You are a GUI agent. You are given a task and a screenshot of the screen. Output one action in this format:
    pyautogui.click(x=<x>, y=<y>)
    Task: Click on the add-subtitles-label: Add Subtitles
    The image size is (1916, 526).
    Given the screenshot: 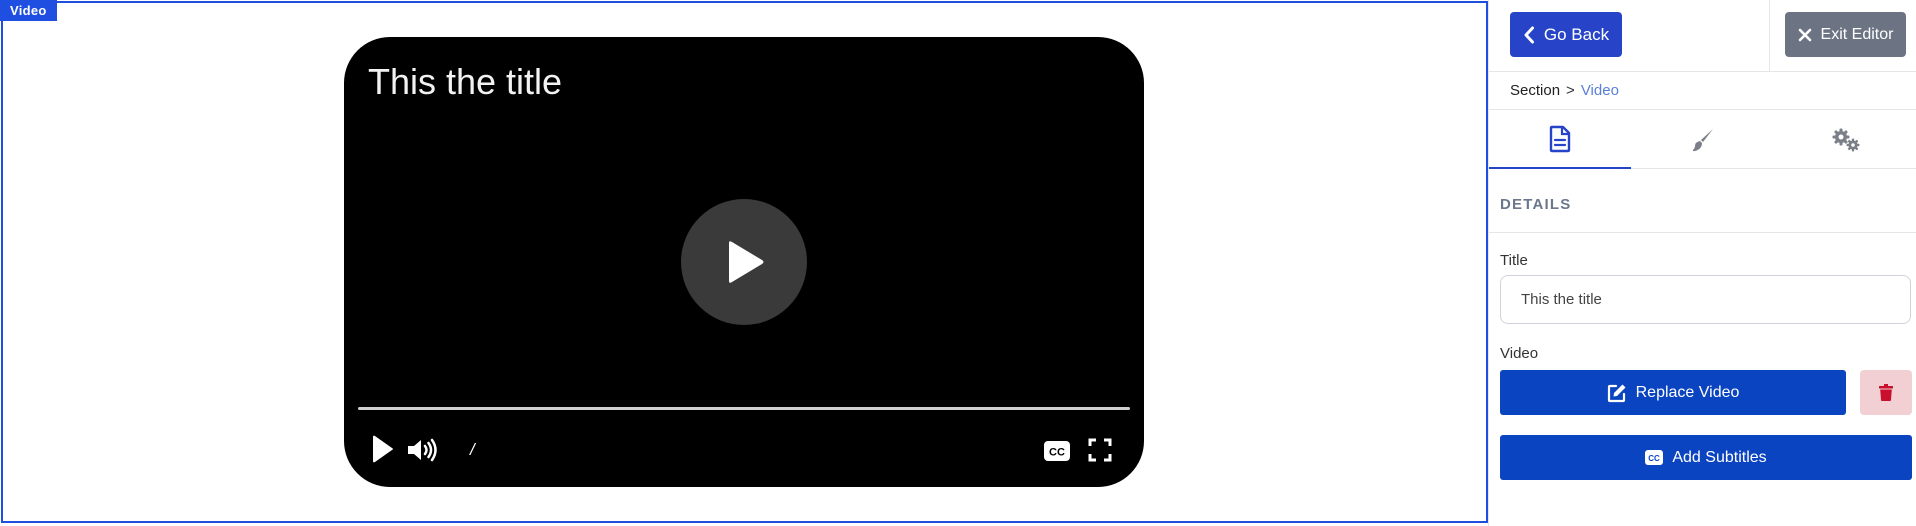 What is the action you would take?
    pyautogui.click(x=1719, y=457)
    